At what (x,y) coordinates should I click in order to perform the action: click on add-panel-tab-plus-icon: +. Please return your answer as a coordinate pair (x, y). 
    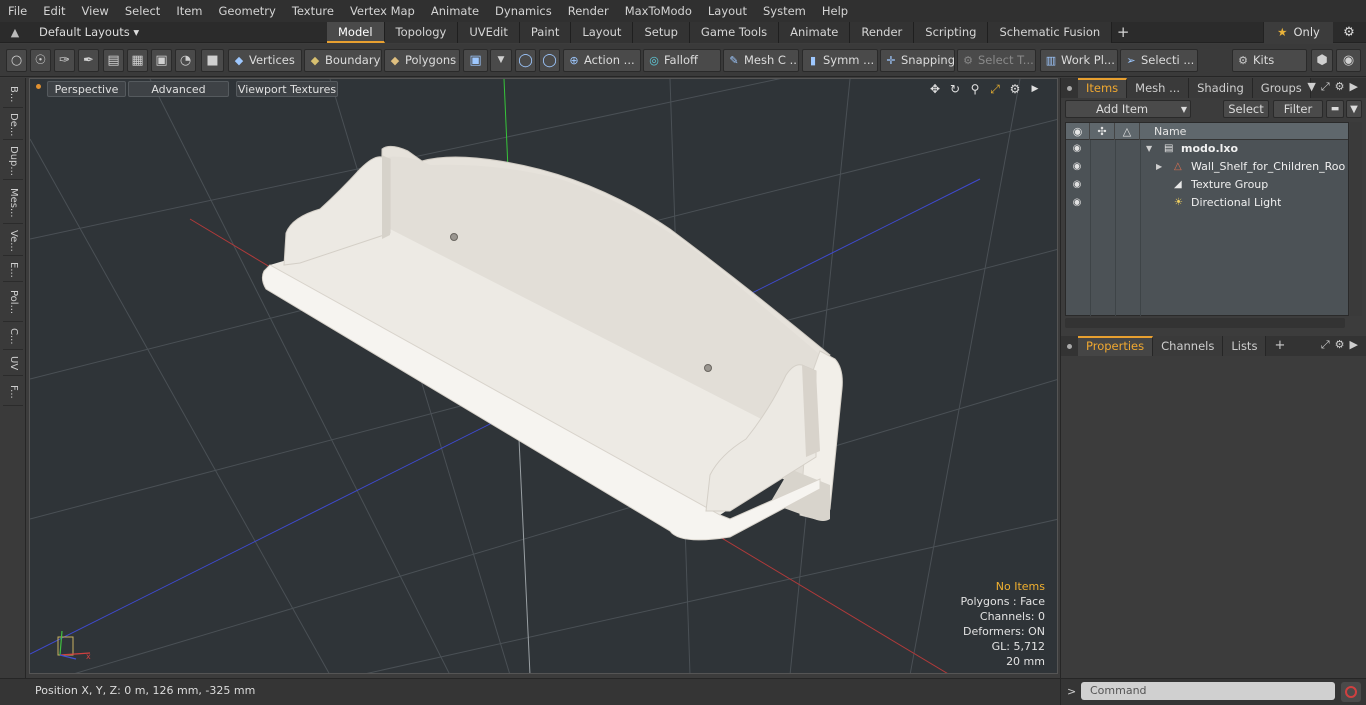
    Looking at the image, I should click on (1279, 346).